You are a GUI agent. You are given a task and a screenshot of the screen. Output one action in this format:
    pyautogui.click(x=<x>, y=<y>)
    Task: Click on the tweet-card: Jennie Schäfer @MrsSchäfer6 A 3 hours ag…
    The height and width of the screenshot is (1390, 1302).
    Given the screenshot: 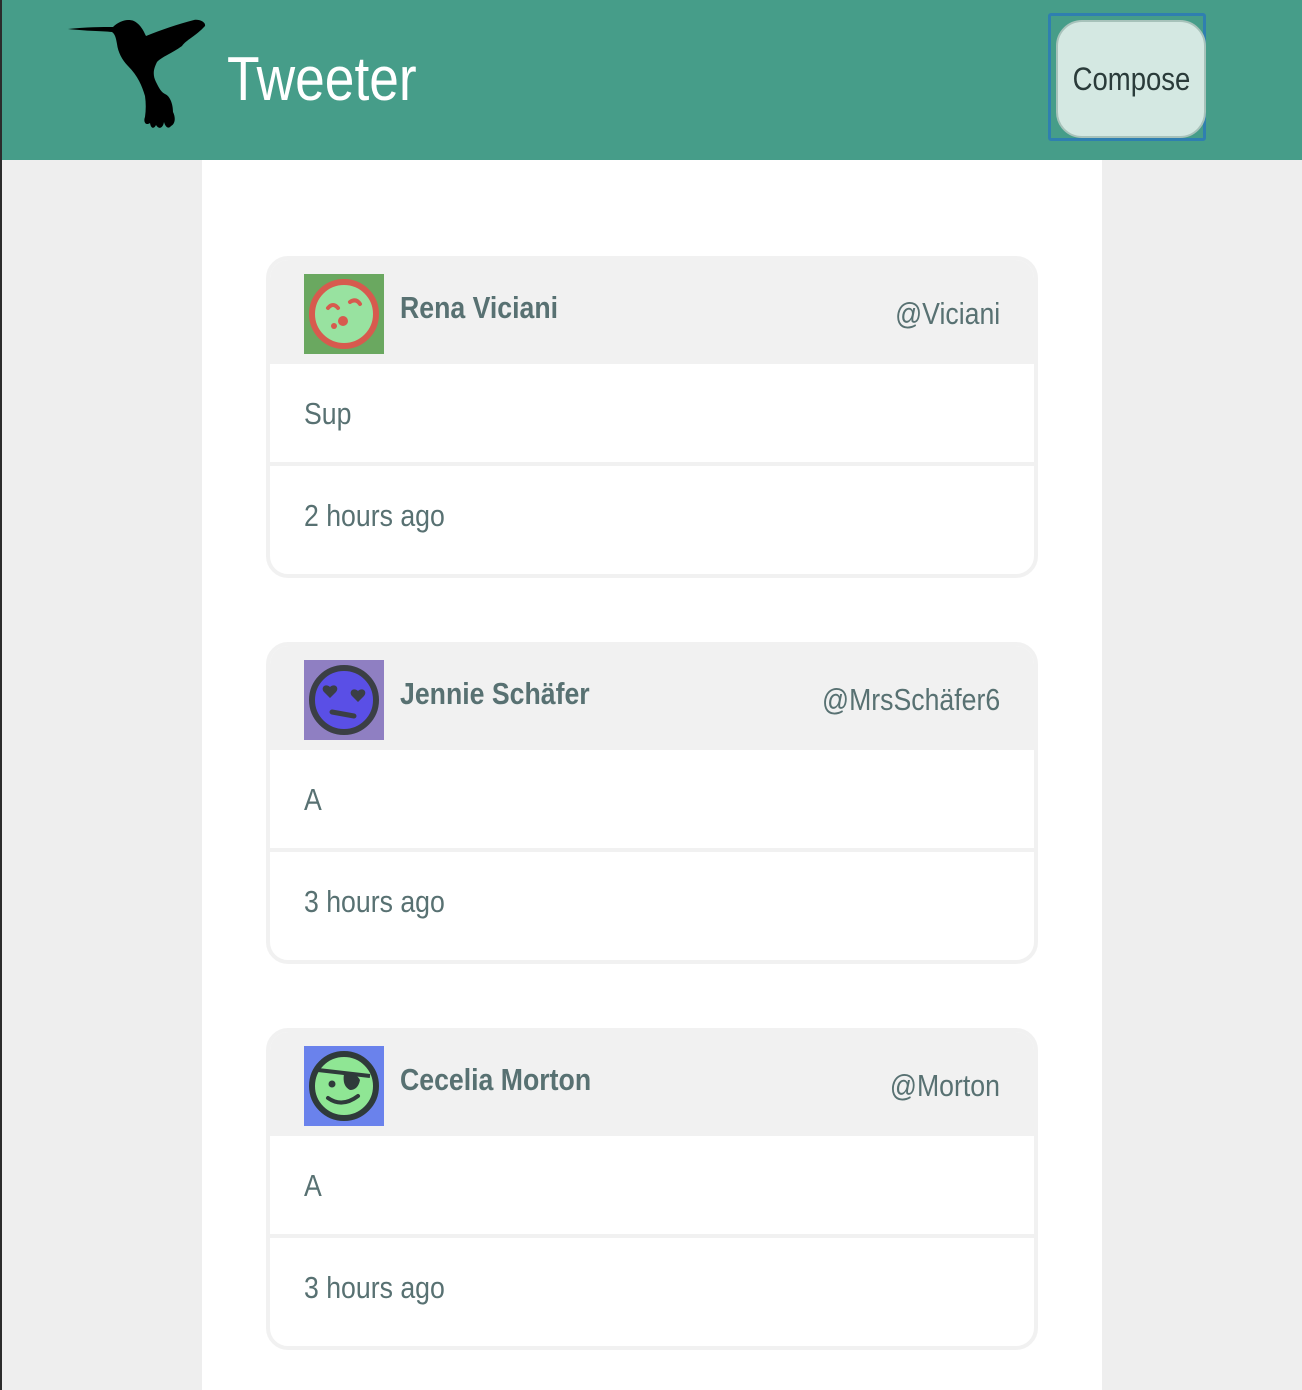 What is the action you would take?
    pyautogui.click(x=652, y=803)
    